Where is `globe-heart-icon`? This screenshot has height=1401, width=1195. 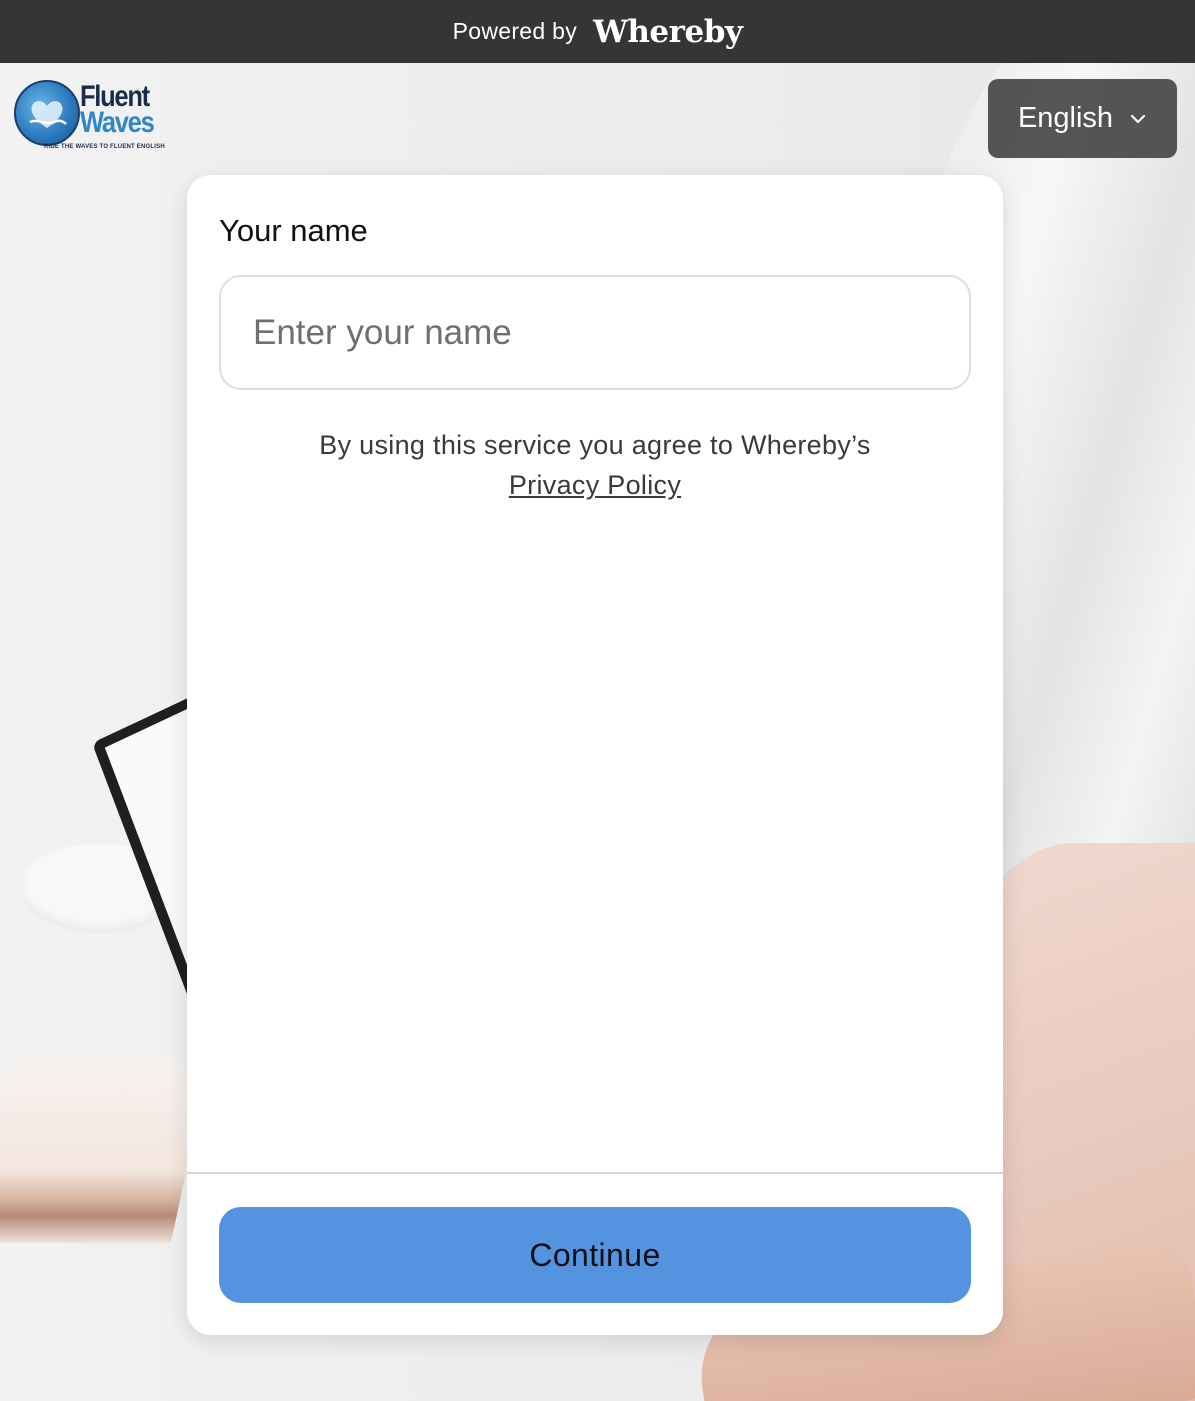 globe-heart-icon is located at coordinates (47, 113).